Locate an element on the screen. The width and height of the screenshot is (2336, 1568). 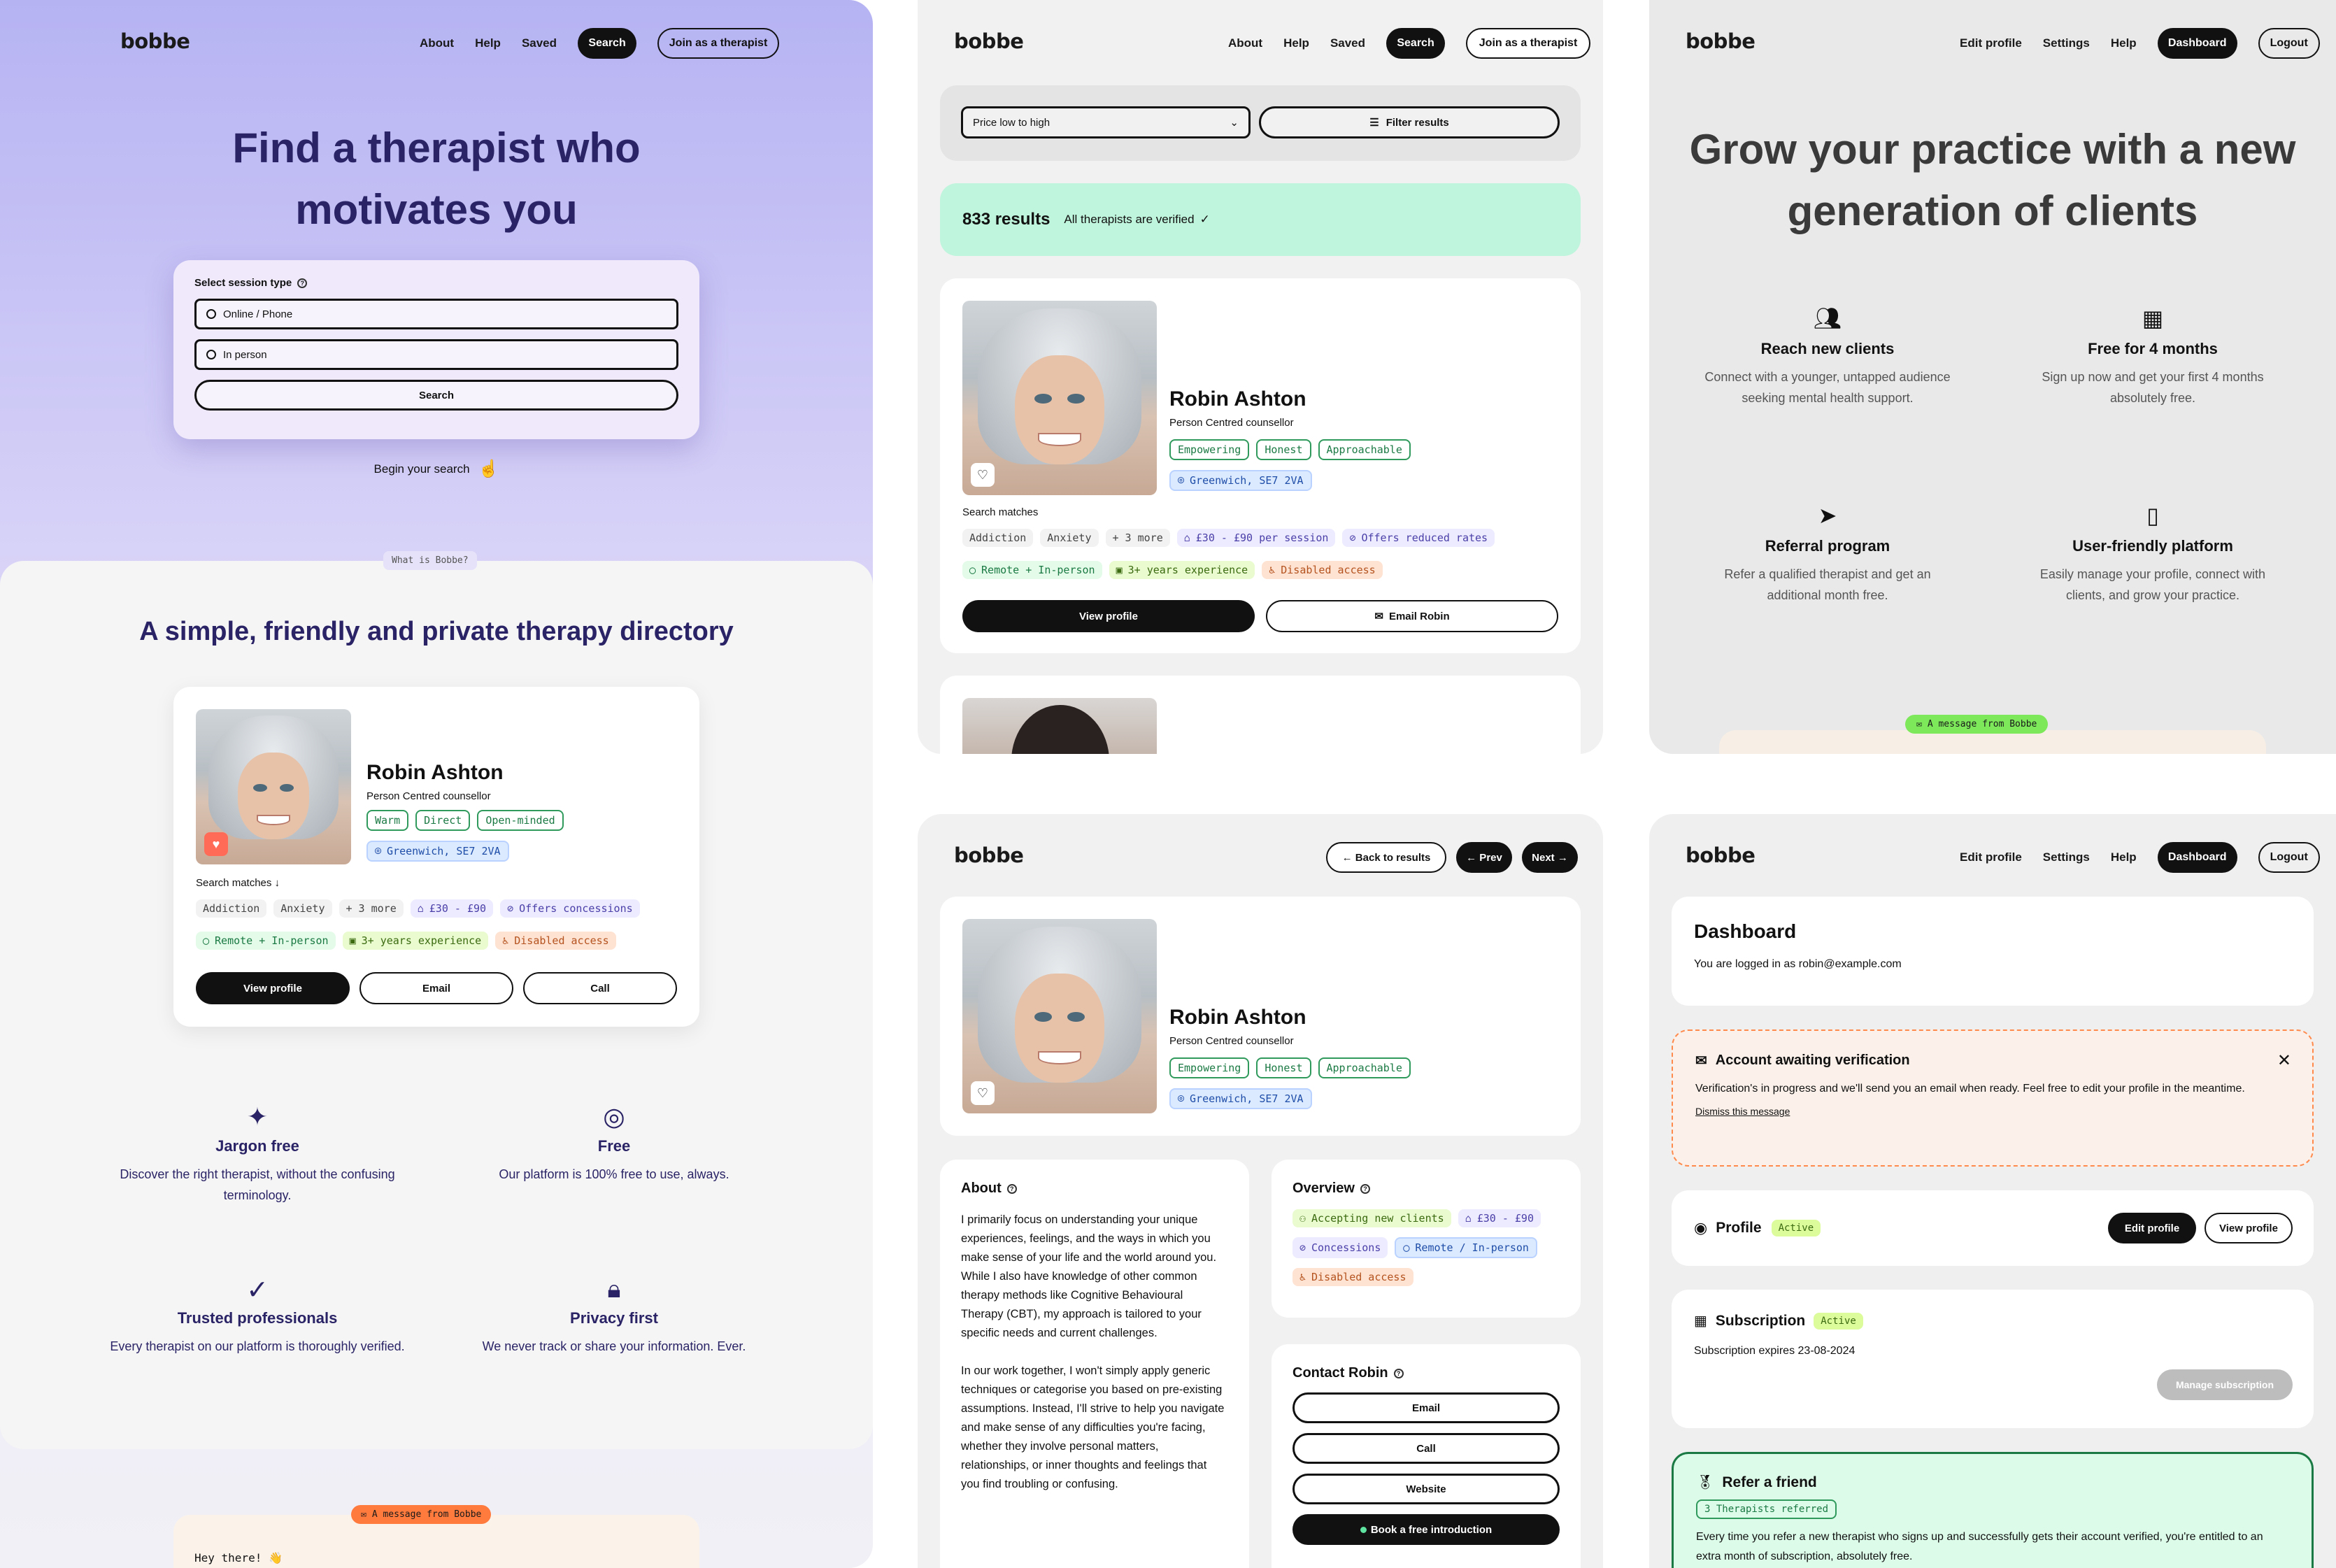
trait-tag: Open-minded is located at coordinates (521, 820).